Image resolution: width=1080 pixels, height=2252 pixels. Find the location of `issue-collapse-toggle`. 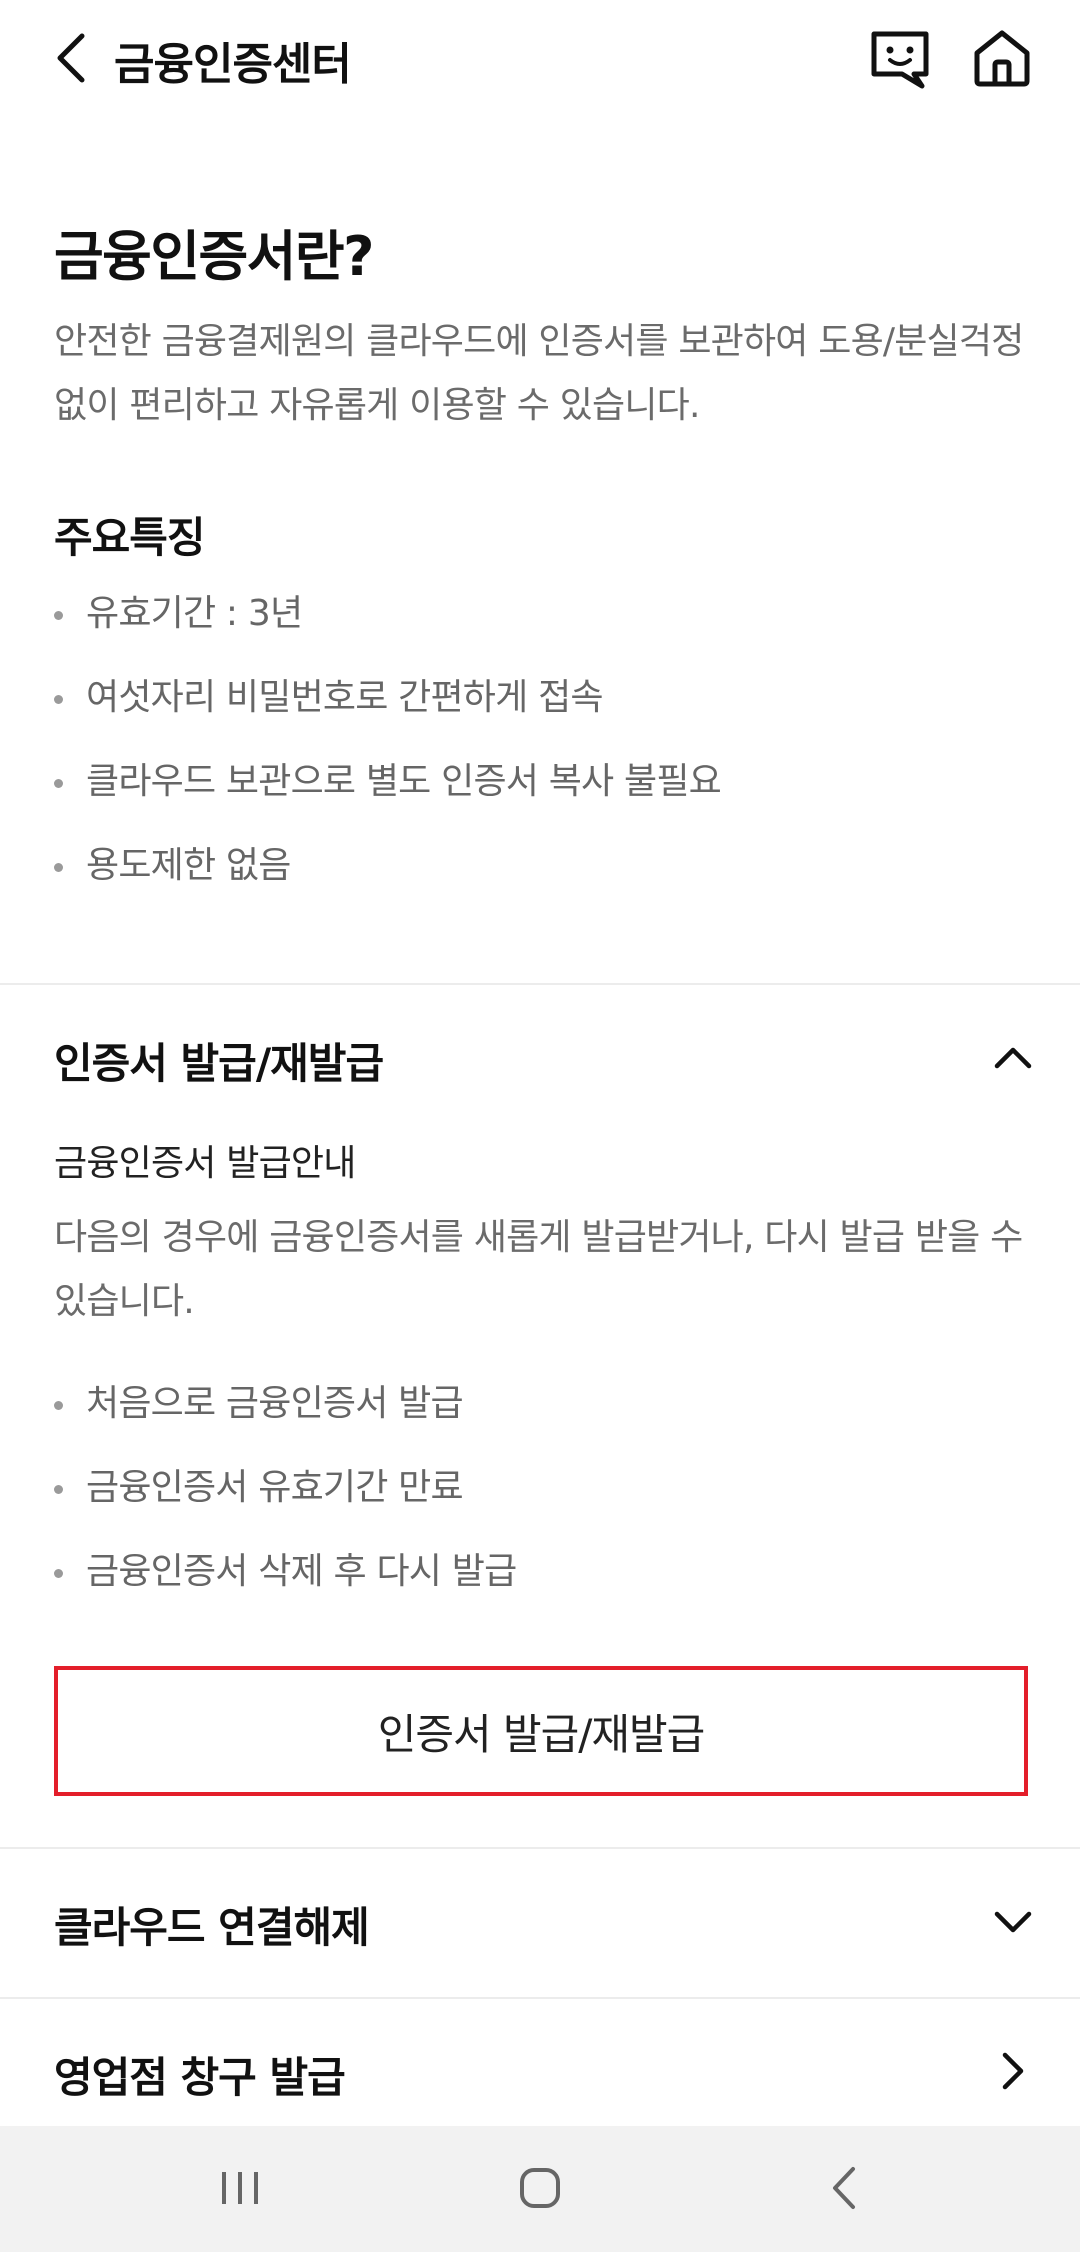

issue-collapse-toggle is located at coordinates (1013, 1057).